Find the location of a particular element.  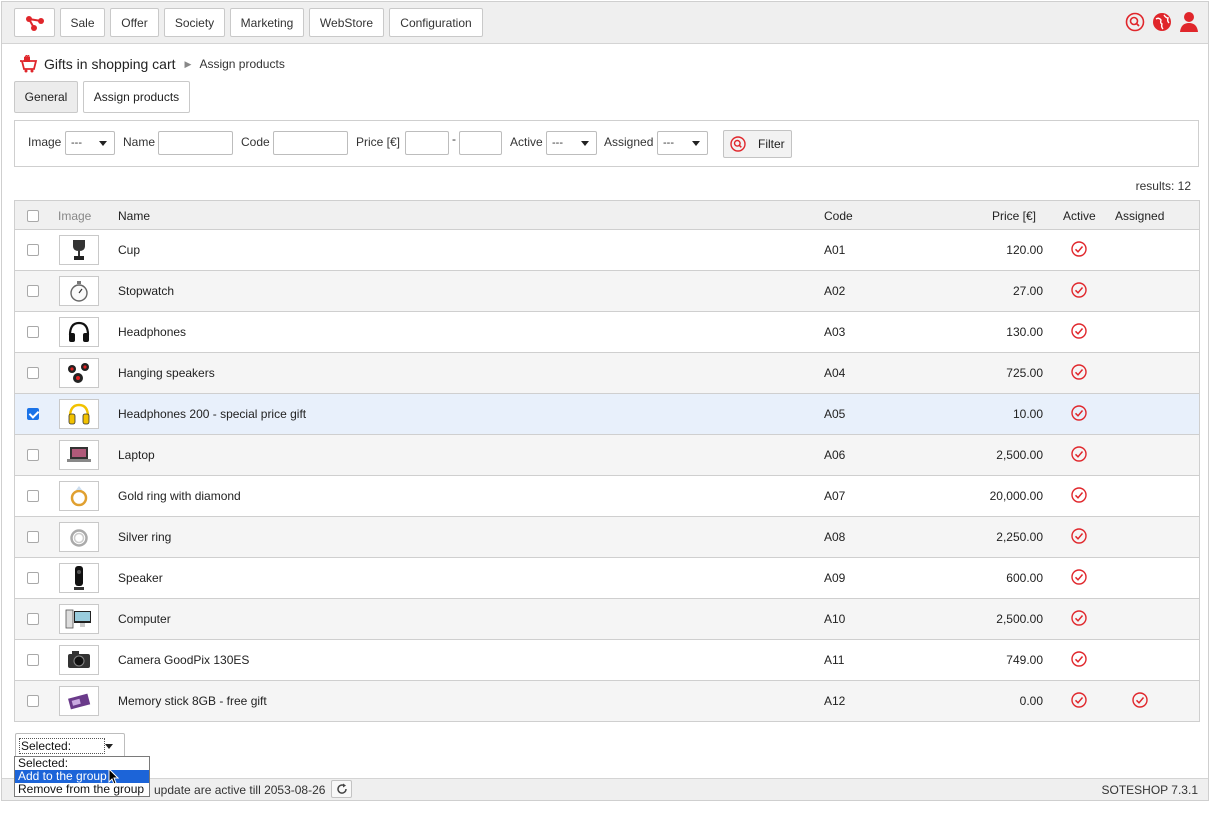

camera-icon is located at coordinates (79, 660).